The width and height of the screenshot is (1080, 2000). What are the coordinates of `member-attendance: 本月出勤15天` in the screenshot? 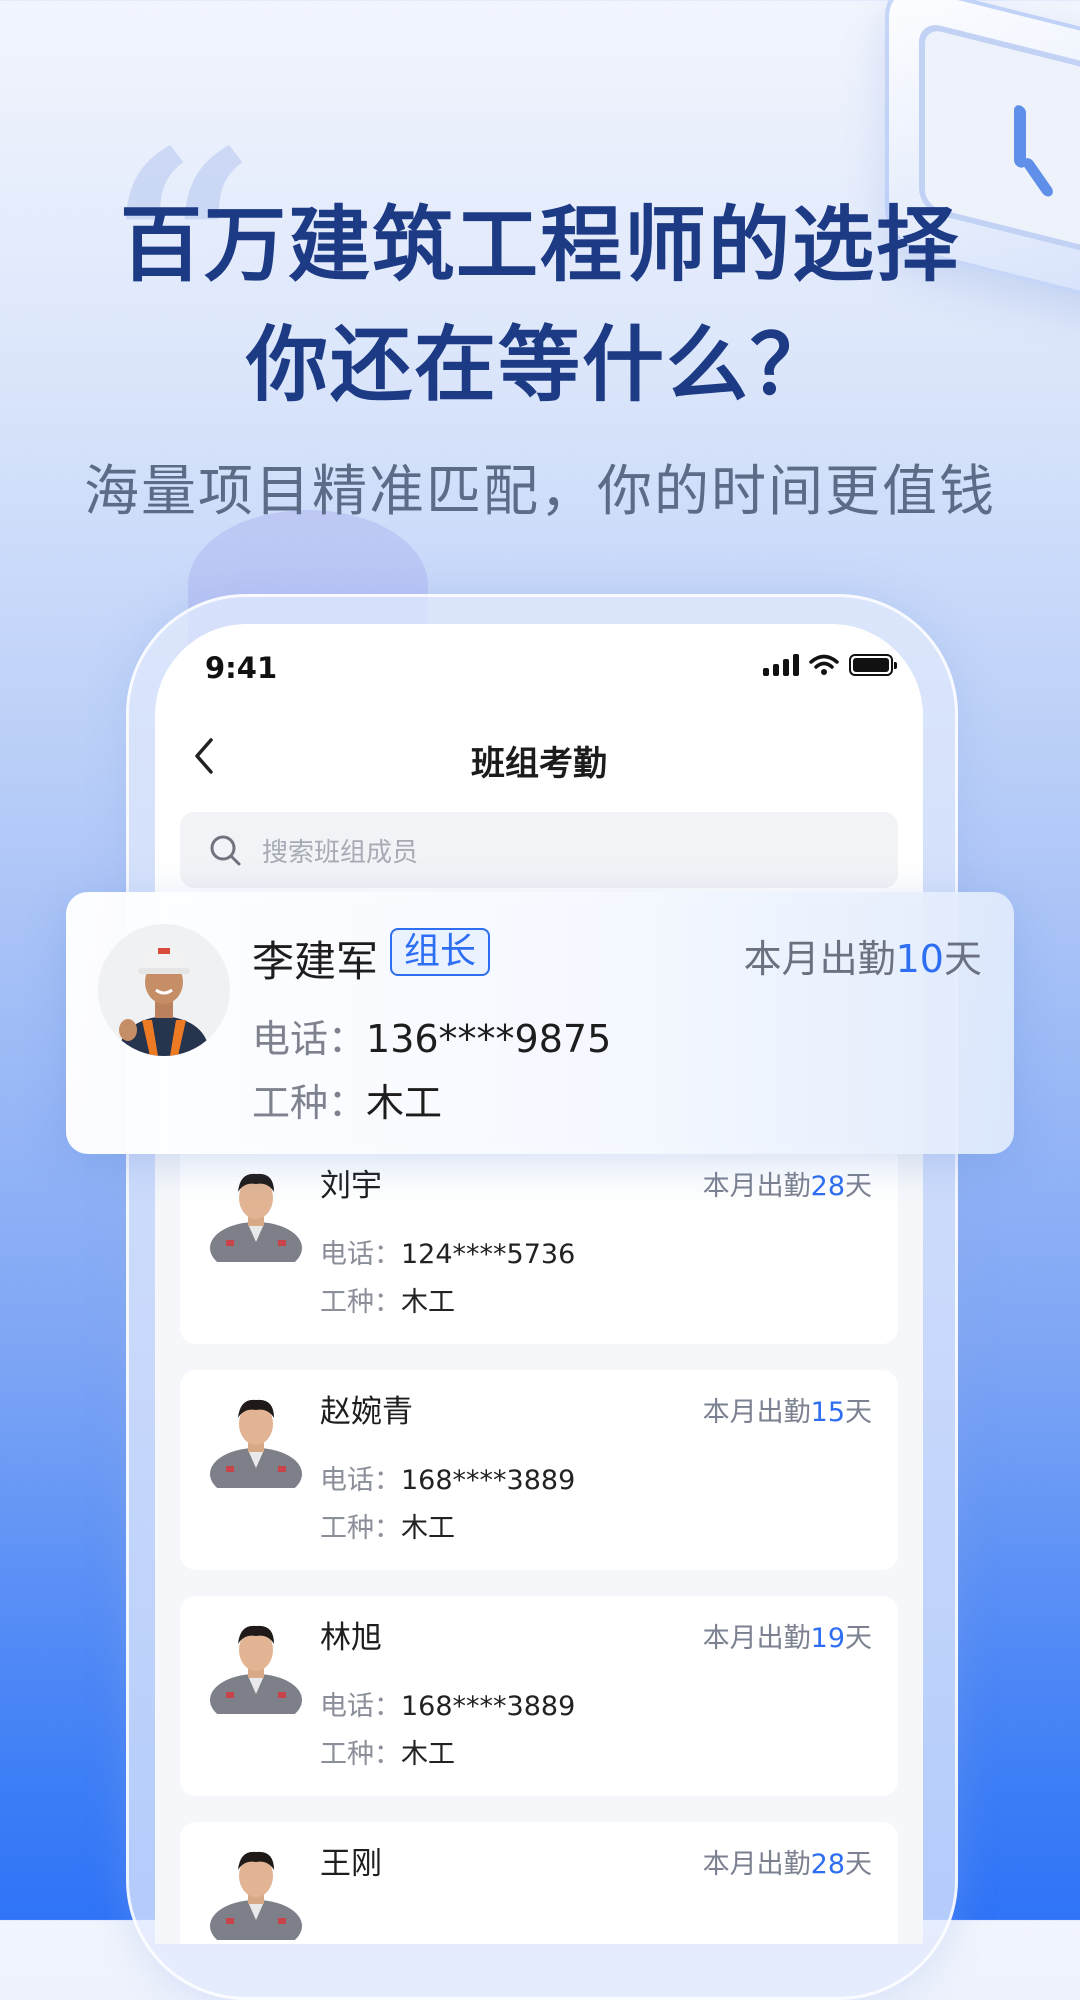 It's located at (787, 1412).